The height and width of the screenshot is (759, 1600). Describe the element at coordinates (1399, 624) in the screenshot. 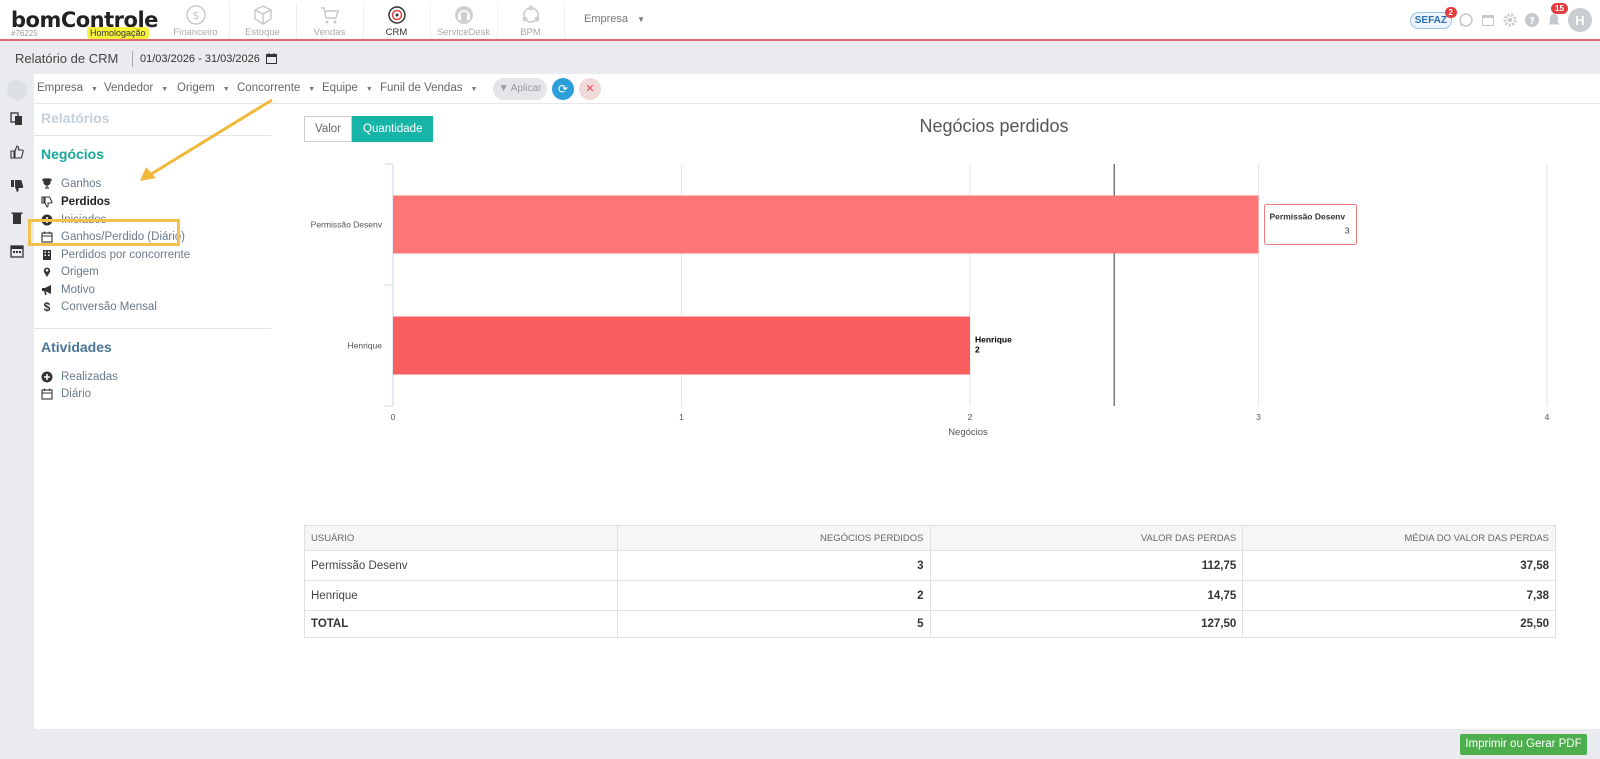

I see `cell-total-media: 25,50` at that location.